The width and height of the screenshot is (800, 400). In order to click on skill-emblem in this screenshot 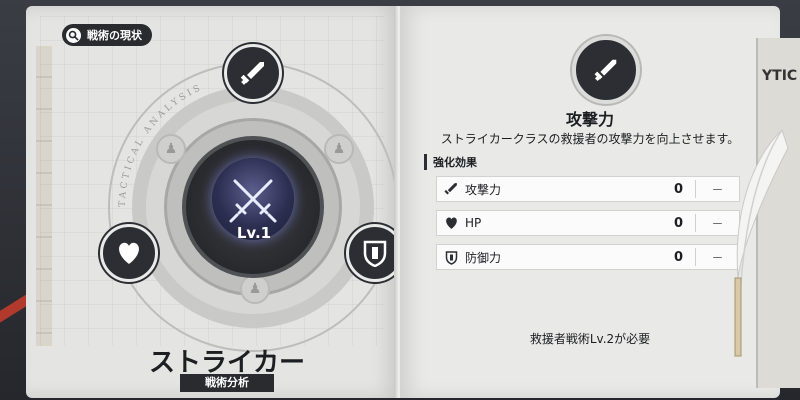, I will do `click(606, 70)`.